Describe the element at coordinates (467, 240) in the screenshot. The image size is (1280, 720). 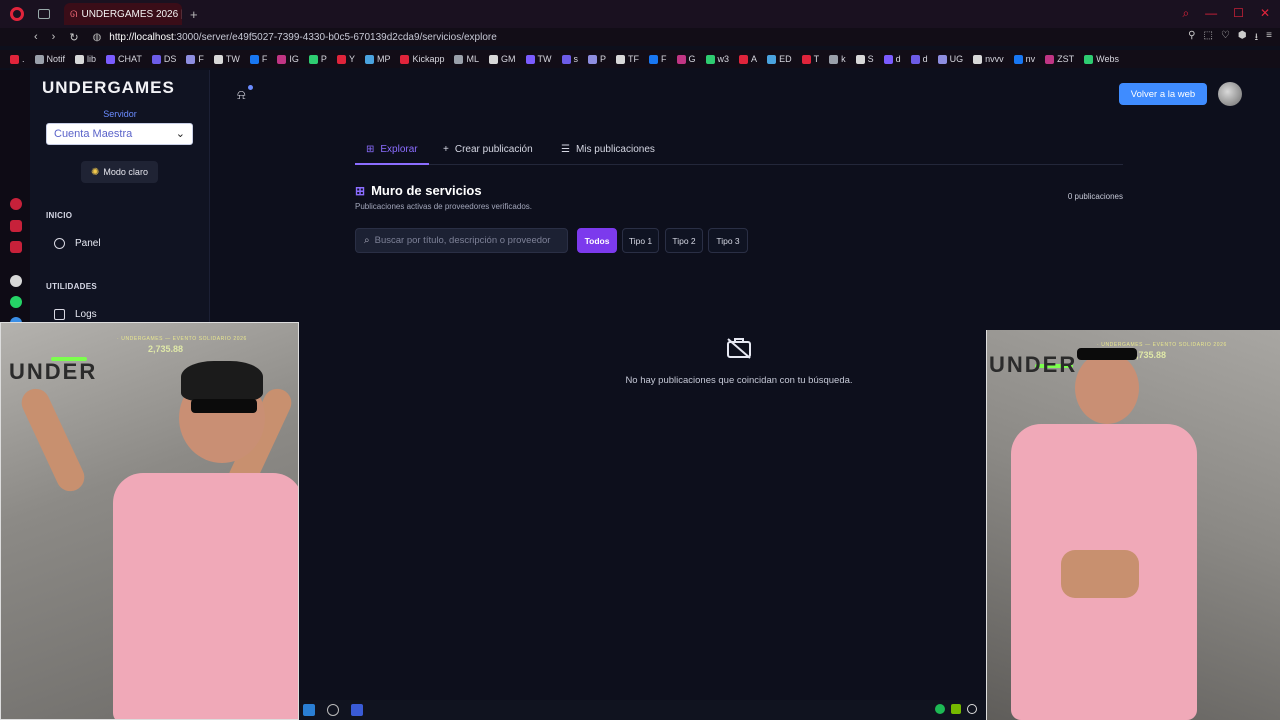
I see `search-input` at that location.